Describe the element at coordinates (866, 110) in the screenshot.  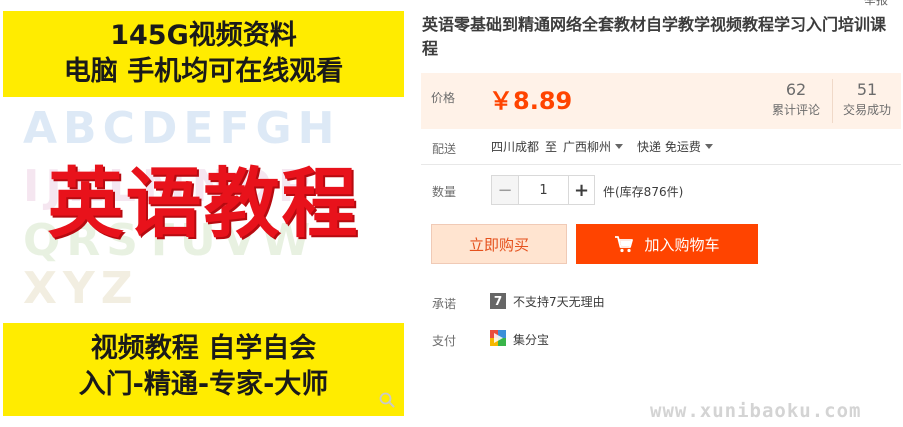
I see `stat-transactions-label: 交易成功` at that location.